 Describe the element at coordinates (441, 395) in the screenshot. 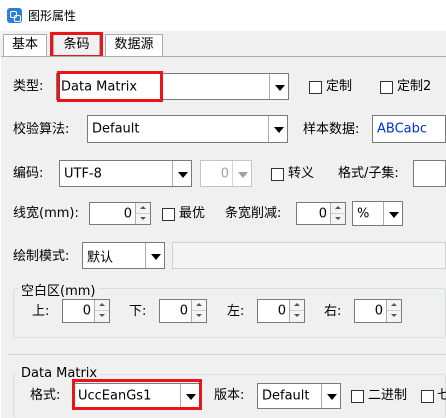

I see `extra-label: 七` at that location.